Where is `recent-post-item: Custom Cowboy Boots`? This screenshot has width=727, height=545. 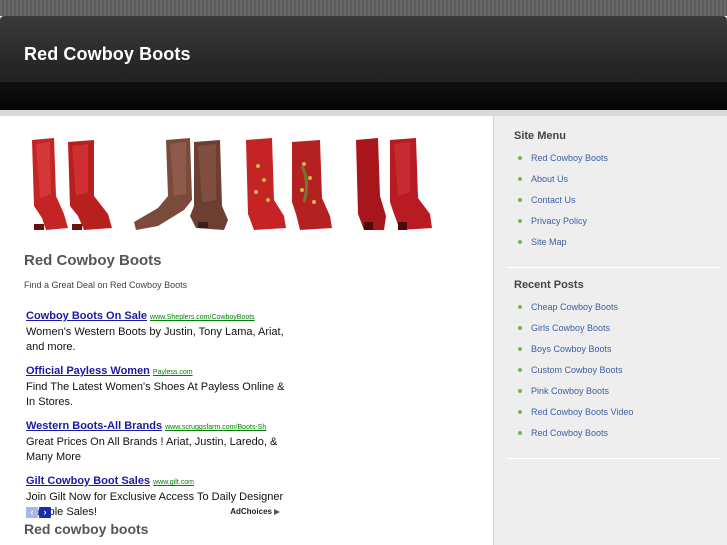
recent-post-item: Custom Cowboy Boots is located at coordinates (575, 370).